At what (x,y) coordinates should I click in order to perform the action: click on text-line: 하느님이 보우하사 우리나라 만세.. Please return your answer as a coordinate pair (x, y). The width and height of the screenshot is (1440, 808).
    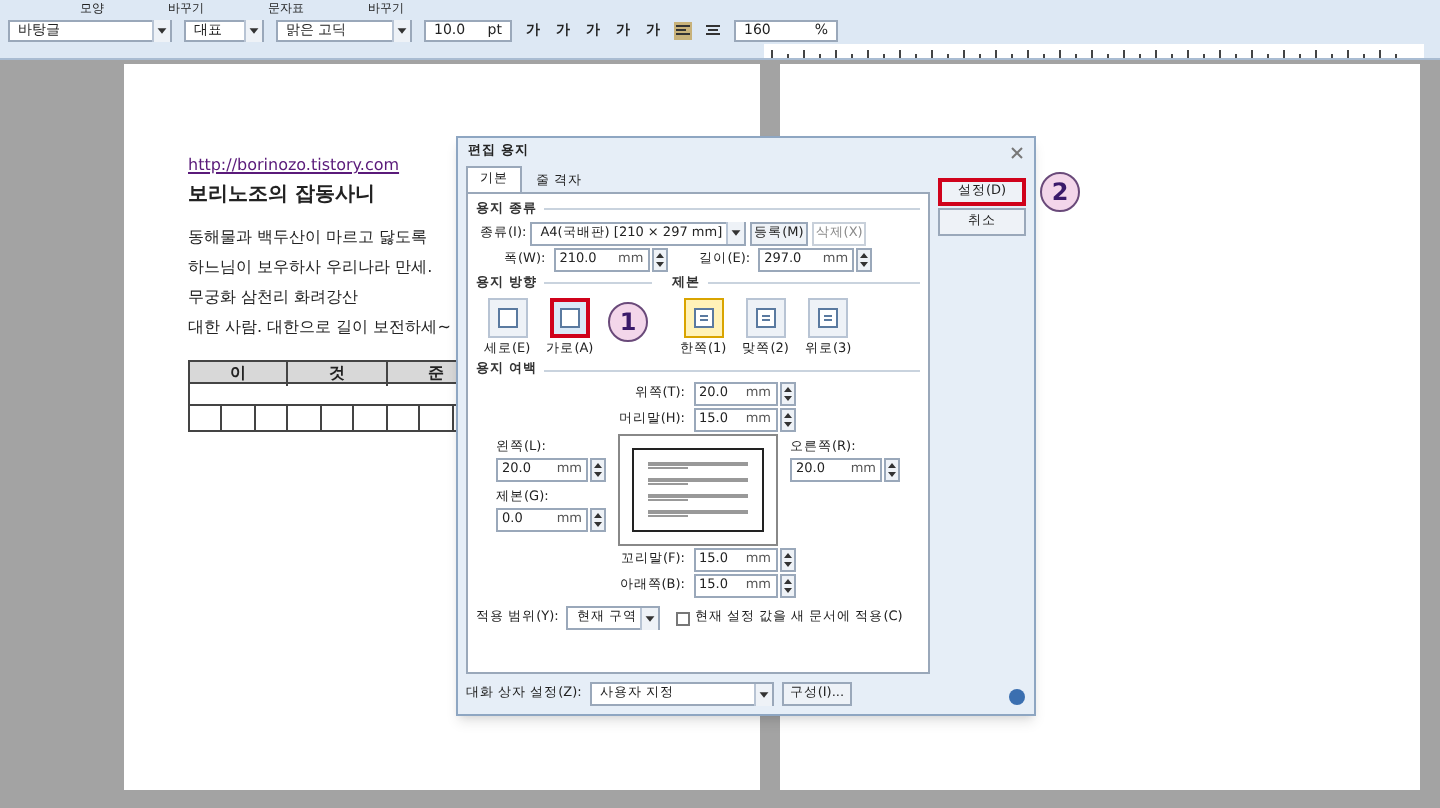
    Looking at the image, I should click on (310, 268).